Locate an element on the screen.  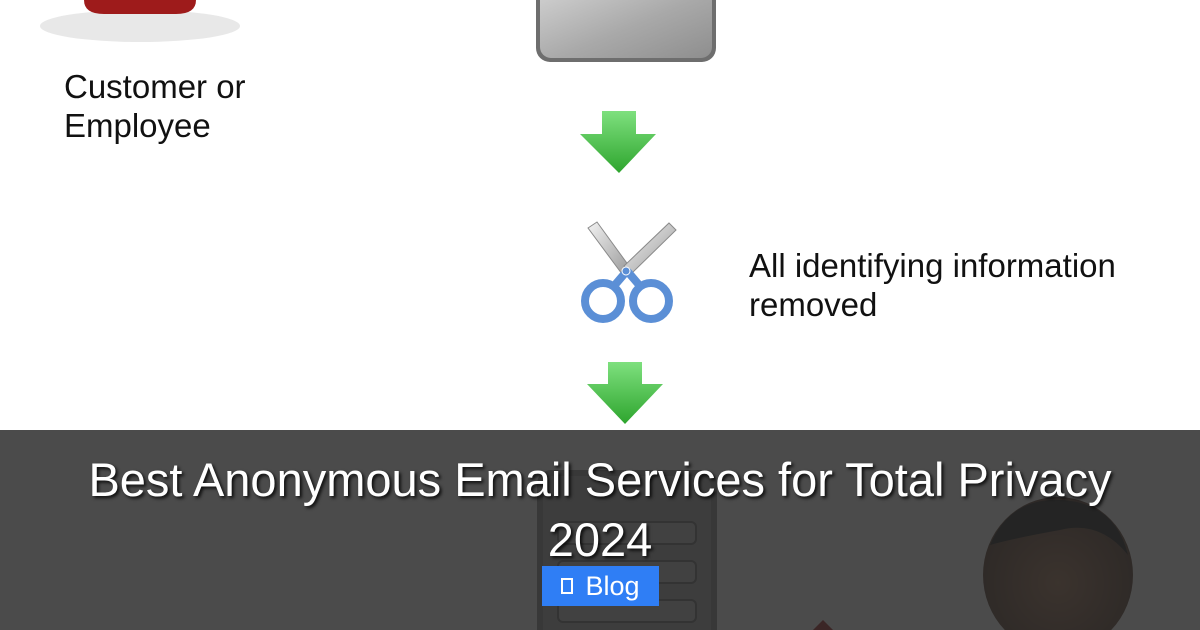
folder-icon is located at coordinates (567, 586).